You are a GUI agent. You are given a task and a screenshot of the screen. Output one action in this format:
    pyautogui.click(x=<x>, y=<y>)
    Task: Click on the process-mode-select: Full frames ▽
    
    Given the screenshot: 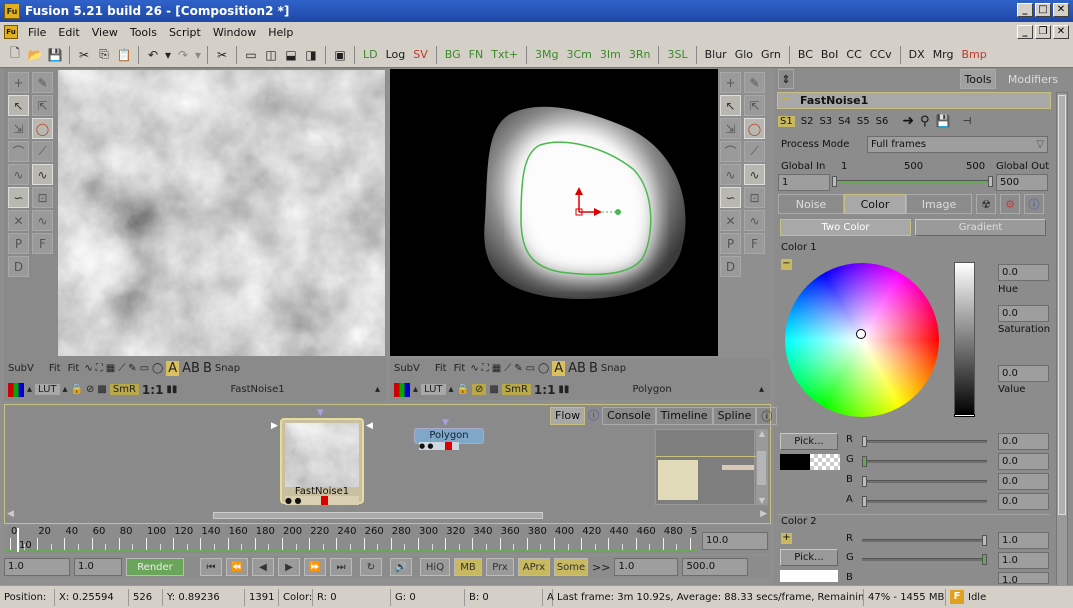 What is the action you would take?
    pyautogui.click(x=957, y=144)
    